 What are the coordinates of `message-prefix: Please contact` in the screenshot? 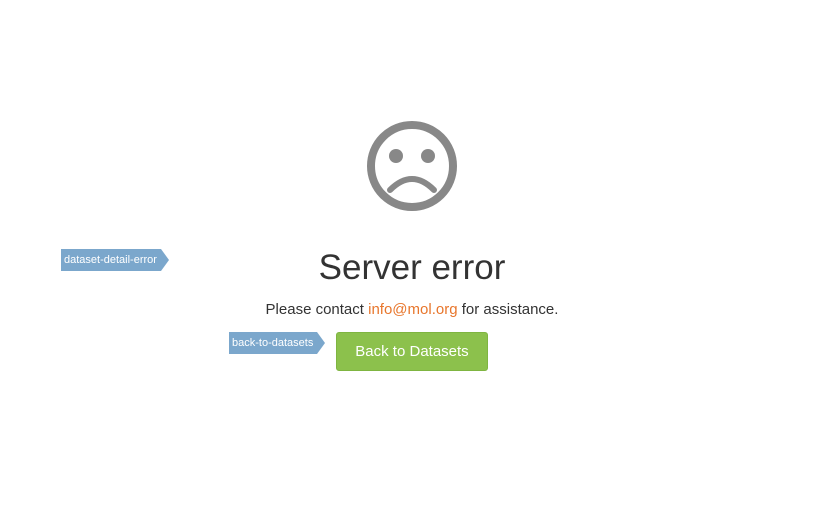 It's located at (314, 309).